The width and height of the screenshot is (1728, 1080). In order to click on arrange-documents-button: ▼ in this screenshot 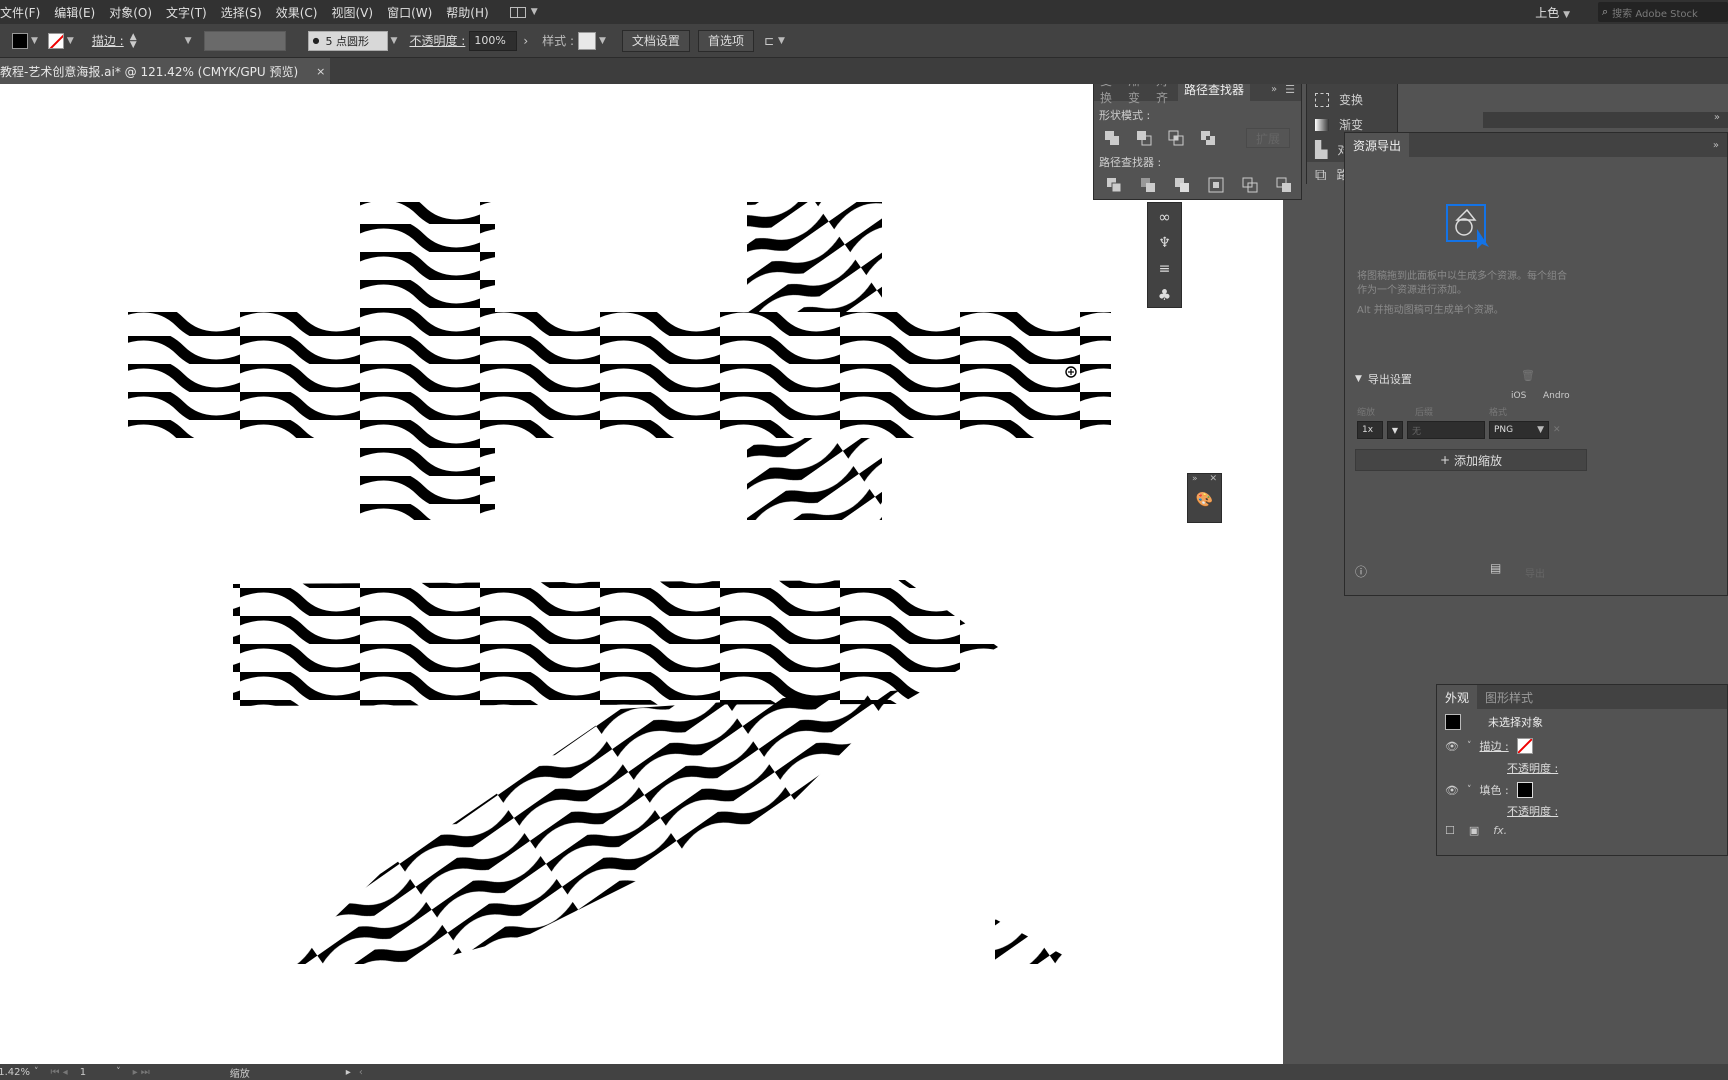, I will do `click(523, 12)`.